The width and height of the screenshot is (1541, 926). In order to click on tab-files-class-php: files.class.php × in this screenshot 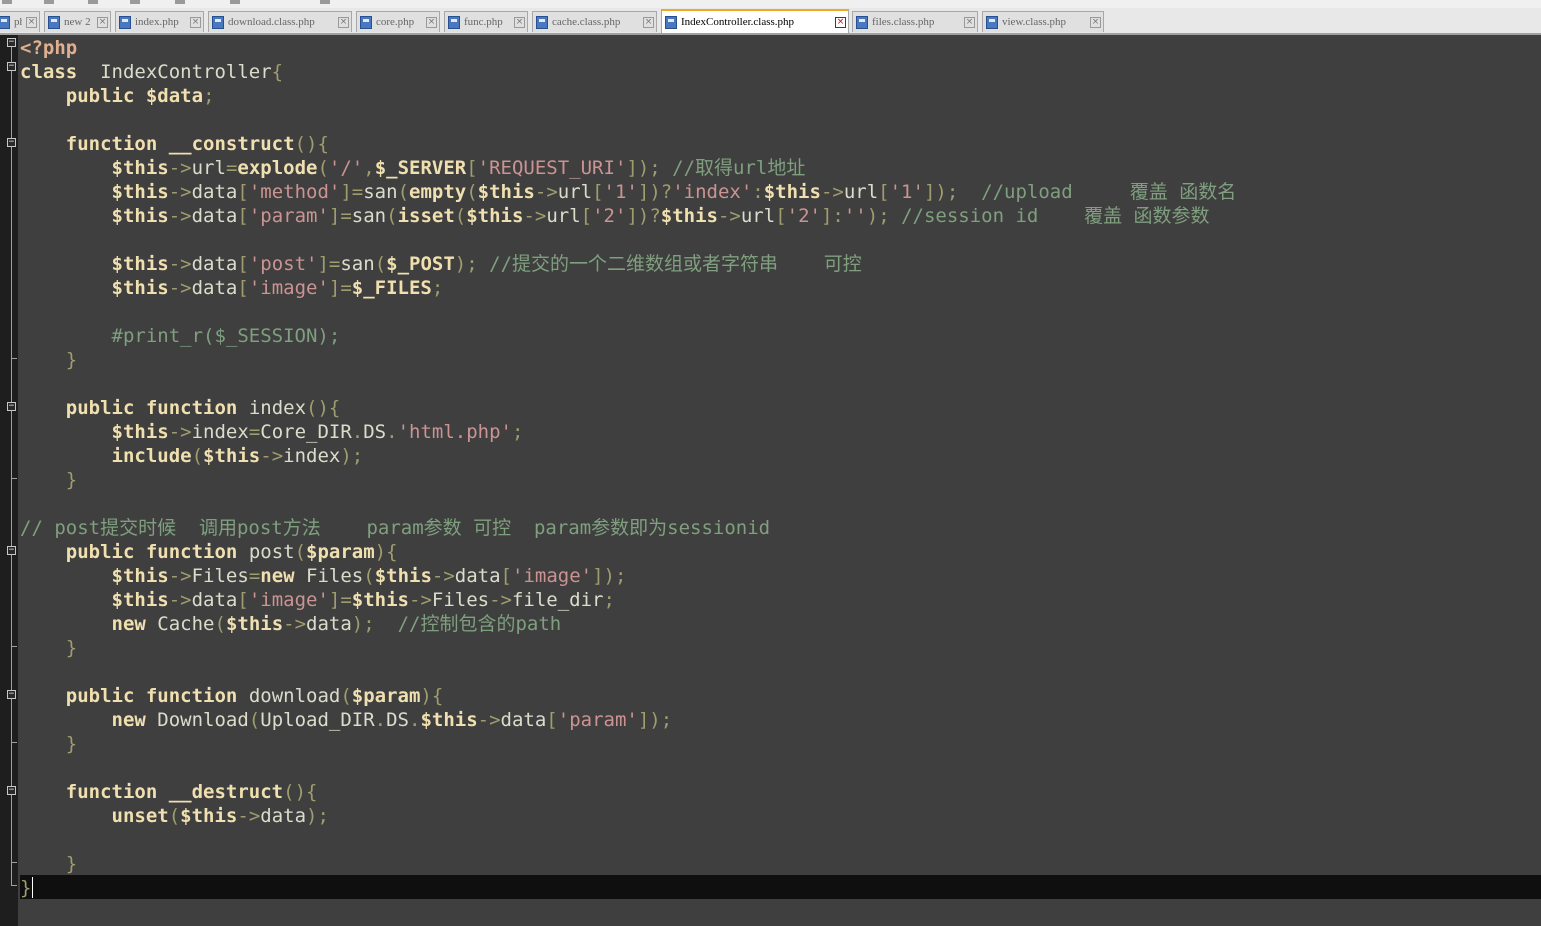, I will do `click(915, 21)`.